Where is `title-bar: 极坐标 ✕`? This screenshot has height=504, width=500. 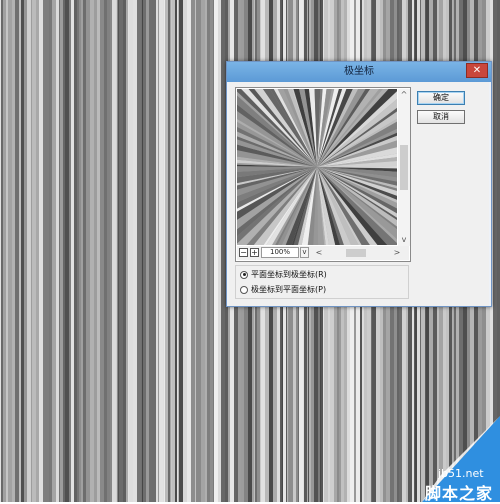 title-bar: 极坐标 ✕ is located at coordinates (359, 72).